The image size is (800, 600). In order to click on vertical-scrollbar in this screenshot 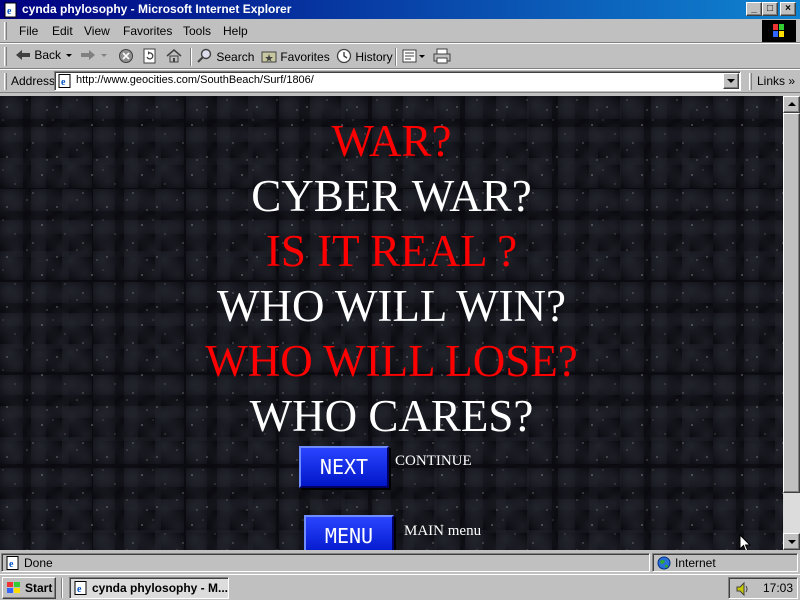, I will do `click(791, 323)`.